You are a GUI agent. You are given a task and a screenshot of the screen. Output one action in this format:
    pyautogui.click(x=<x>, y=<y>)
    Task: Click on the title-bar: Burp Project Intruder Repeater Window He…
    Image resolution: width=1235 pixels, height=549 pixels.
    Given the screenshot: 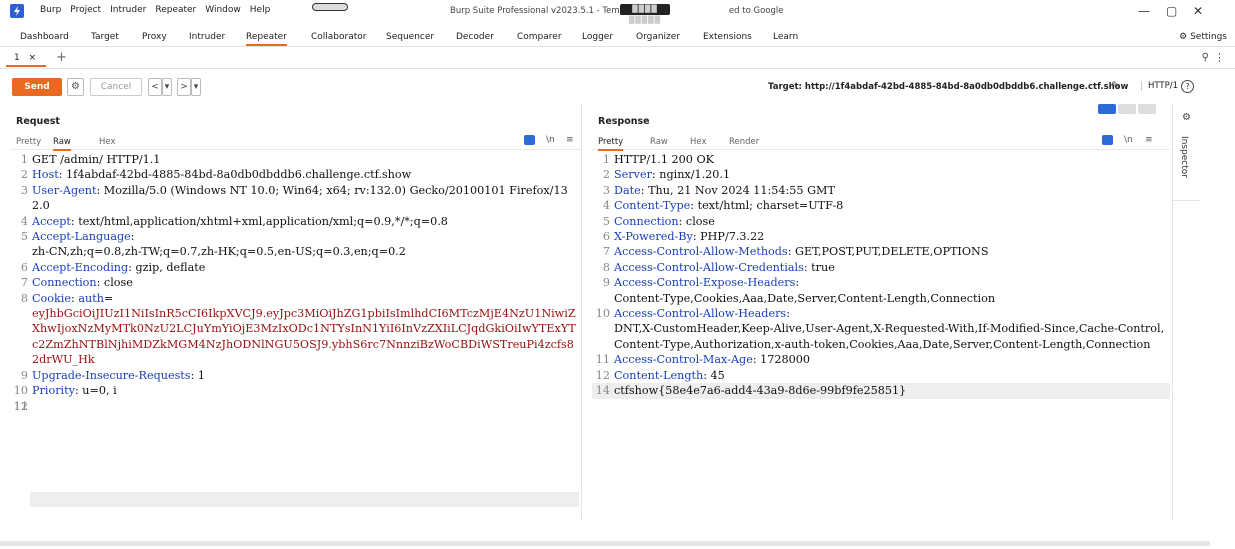 What is the action you would take?
    pyautogui.click(x=617, y=12)
    